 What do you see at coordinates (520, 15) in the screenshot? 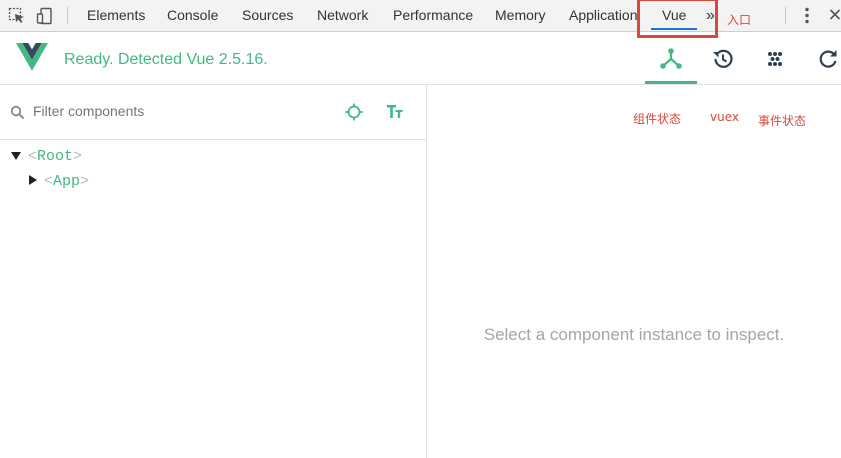
I see `tab-memory: Memory` at bounding box center [520, 15].